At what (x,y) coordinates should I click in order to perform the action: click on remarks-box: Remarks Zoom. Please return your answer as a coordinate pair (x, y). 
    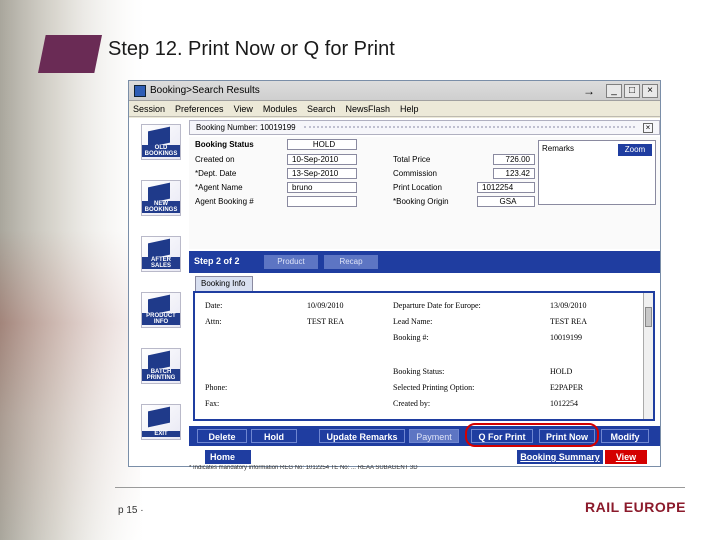
    Looking at the image, I should click on (597, 172).